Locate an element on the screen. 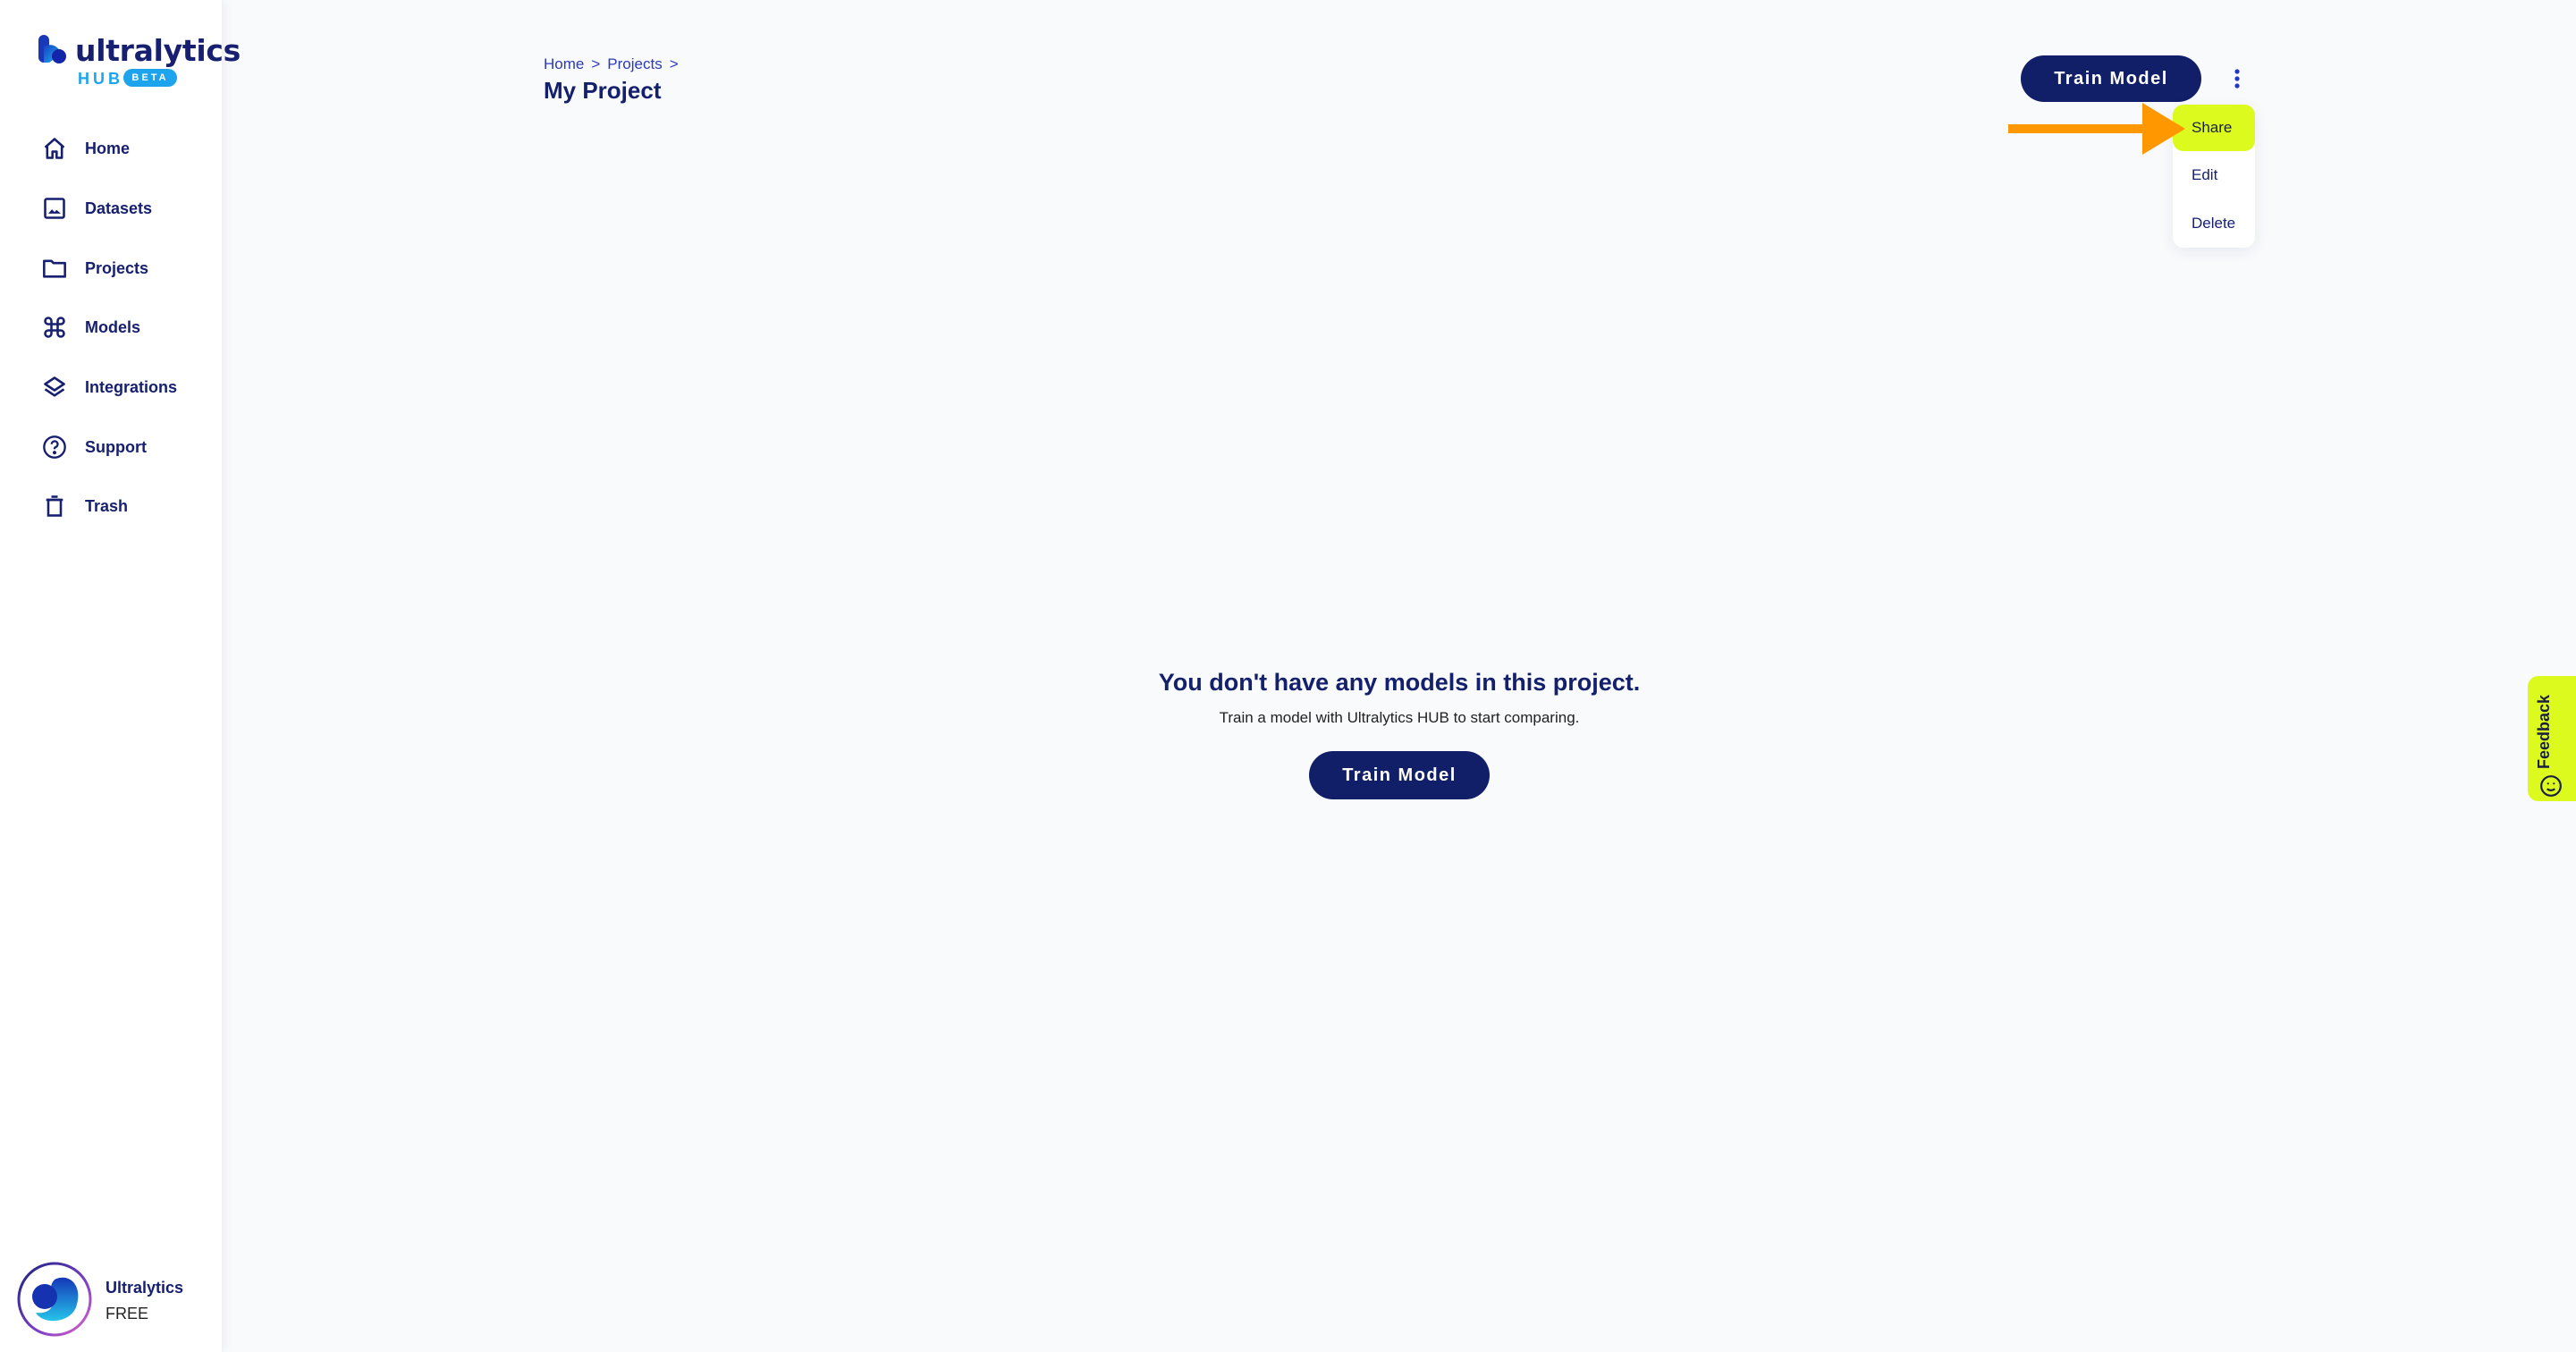  folder-icon is located at coordinates (54, 268).